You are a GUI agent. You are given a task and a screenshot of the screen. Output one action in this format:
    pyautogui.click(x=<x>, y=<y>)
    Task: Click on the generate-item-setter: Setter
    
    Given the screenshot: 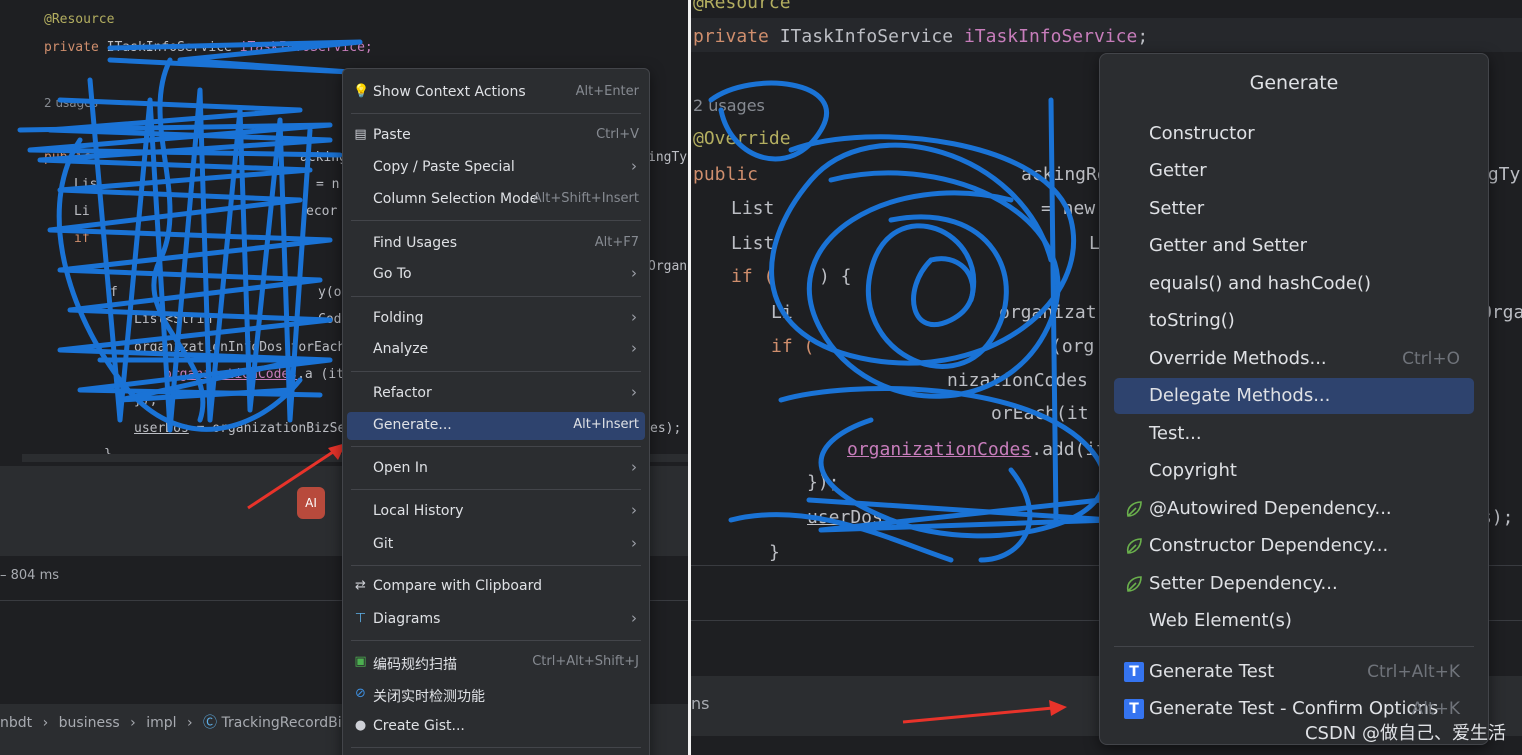 What is the action you would take?
    pyautogui.click(x=1294, y=209)
    